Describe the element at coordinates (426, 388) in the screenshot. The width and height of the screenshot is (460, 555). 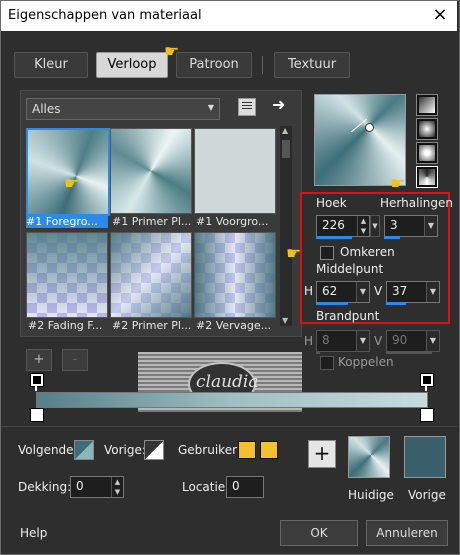
I see `stop-tick-right` at that location.